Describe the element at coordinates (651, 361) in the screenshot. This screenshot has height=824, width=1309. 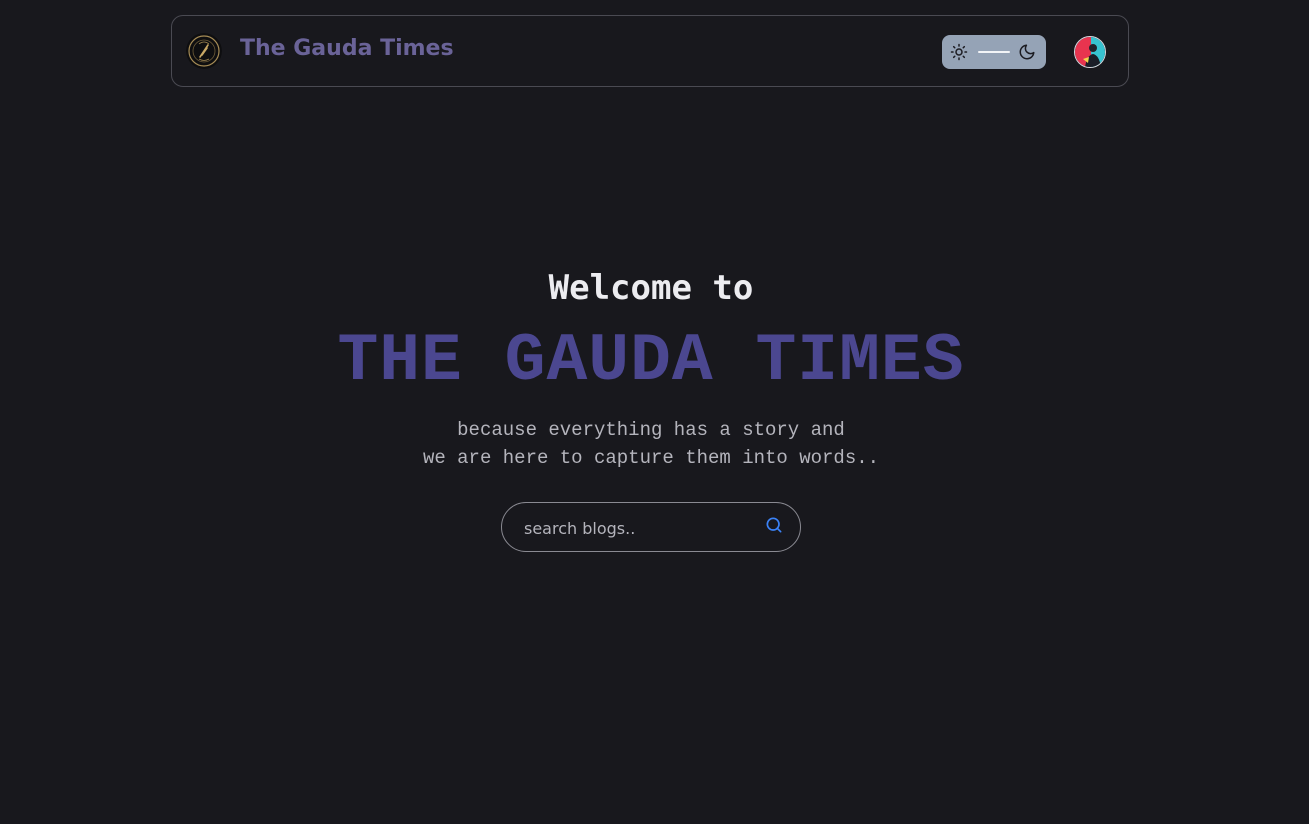
I see `site-title: THE GAUDA TIMES` at that location.